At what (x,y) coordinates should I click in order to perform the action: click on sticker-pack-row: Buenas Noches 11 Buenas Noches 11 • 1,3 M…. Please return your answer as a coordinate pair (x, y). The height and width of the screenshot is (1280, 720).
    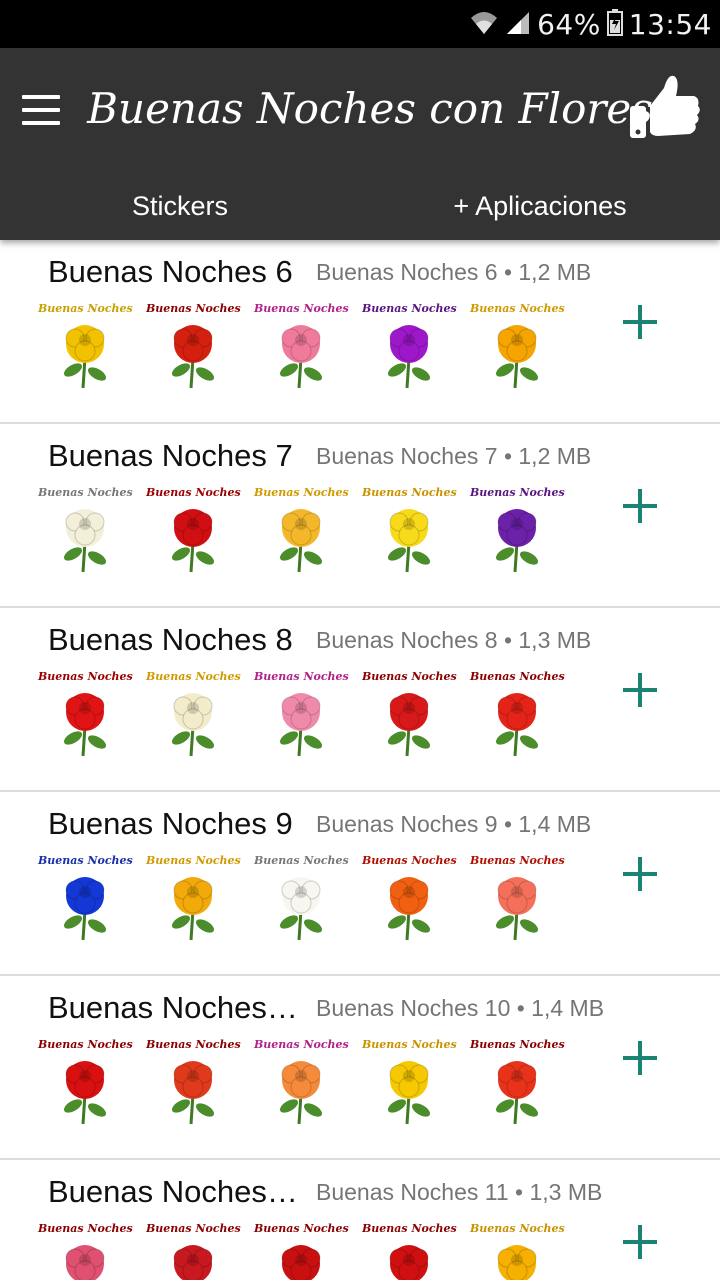
    Looking at the image, I should click on (360, 1220).